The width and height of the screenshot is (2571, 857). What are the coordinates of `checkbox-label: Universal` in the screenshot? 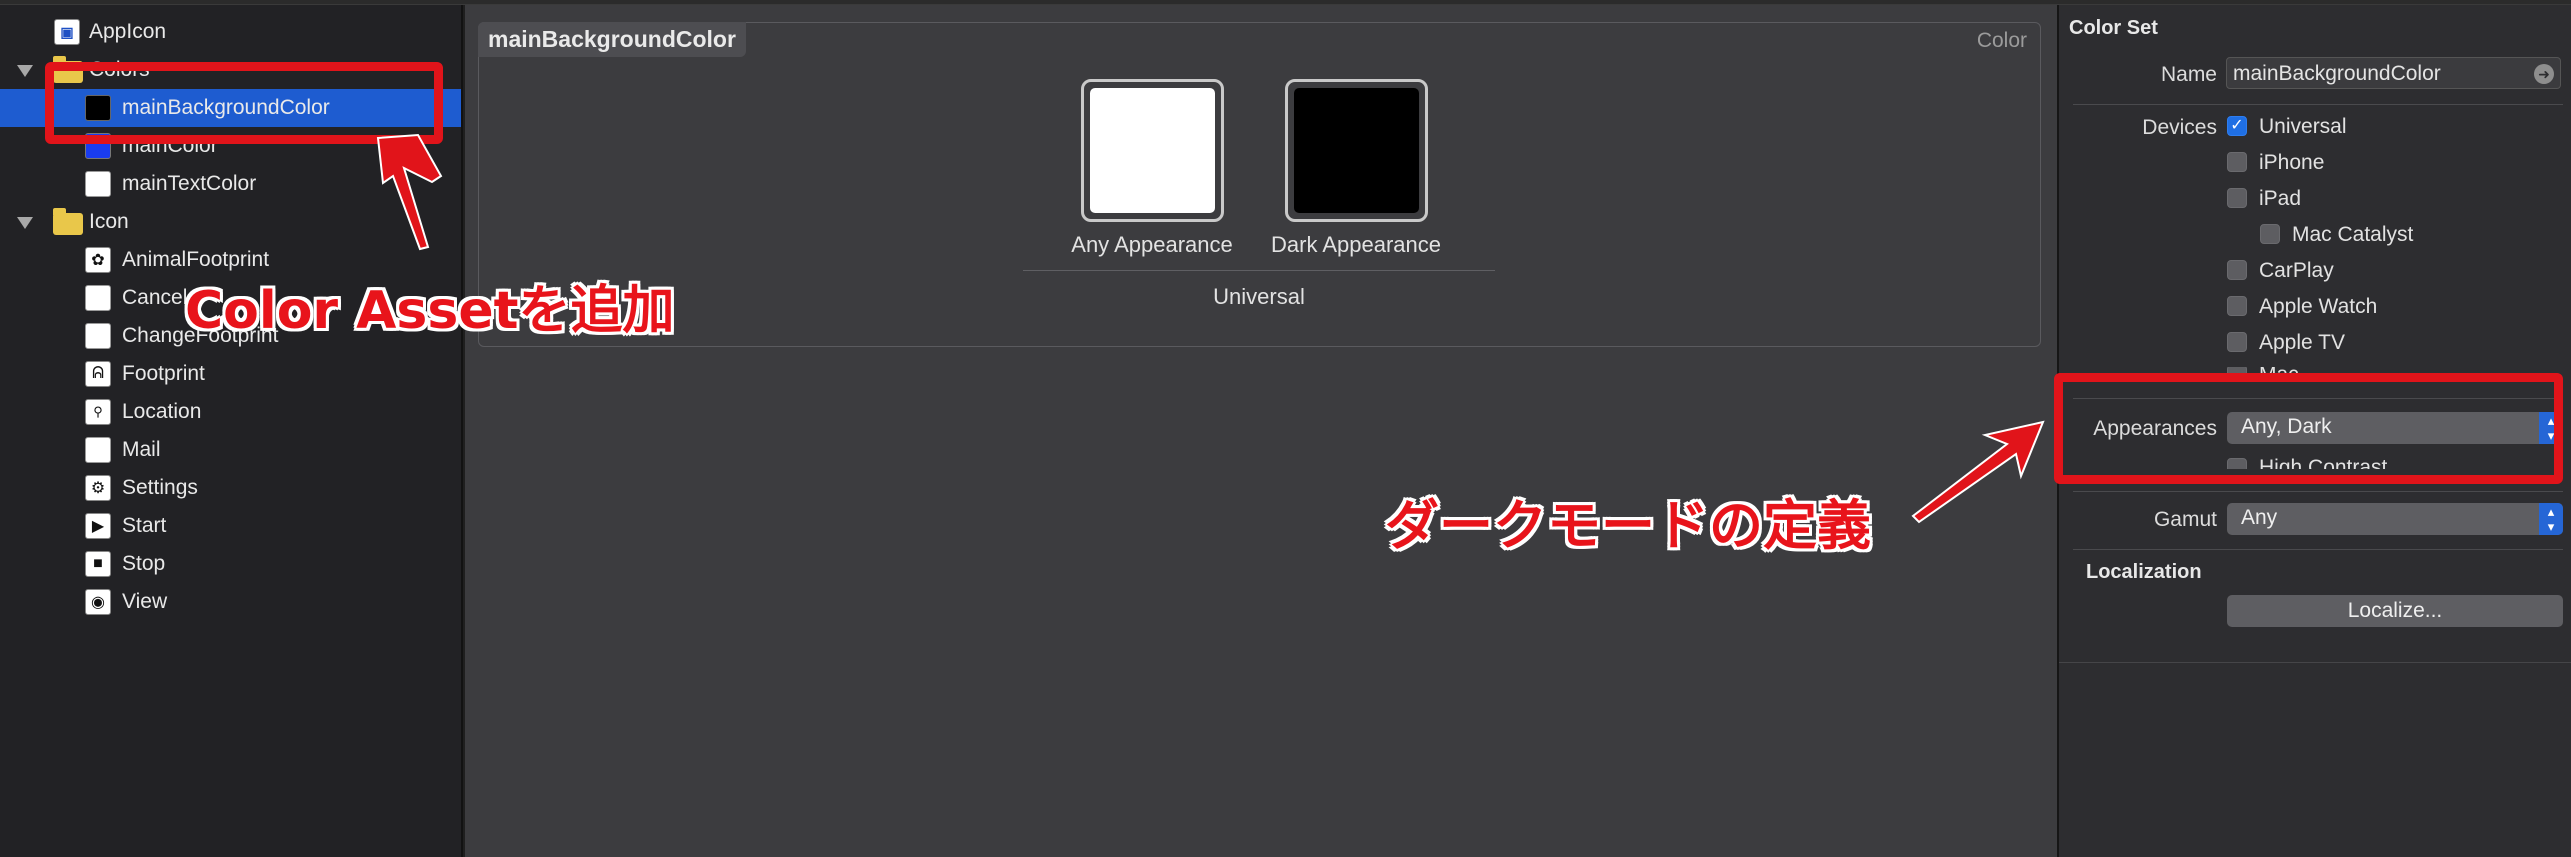 It's located at (2303, 126).